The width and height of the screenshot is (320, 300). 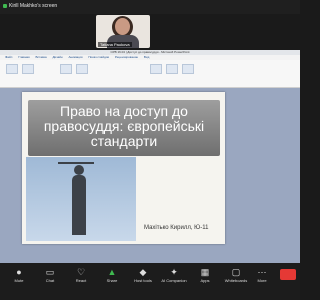 What do you see at coordinates (115, 44) in the screenshot?
I see `participant-name: Tatiana Paukova` at bounding box center [115, 44].